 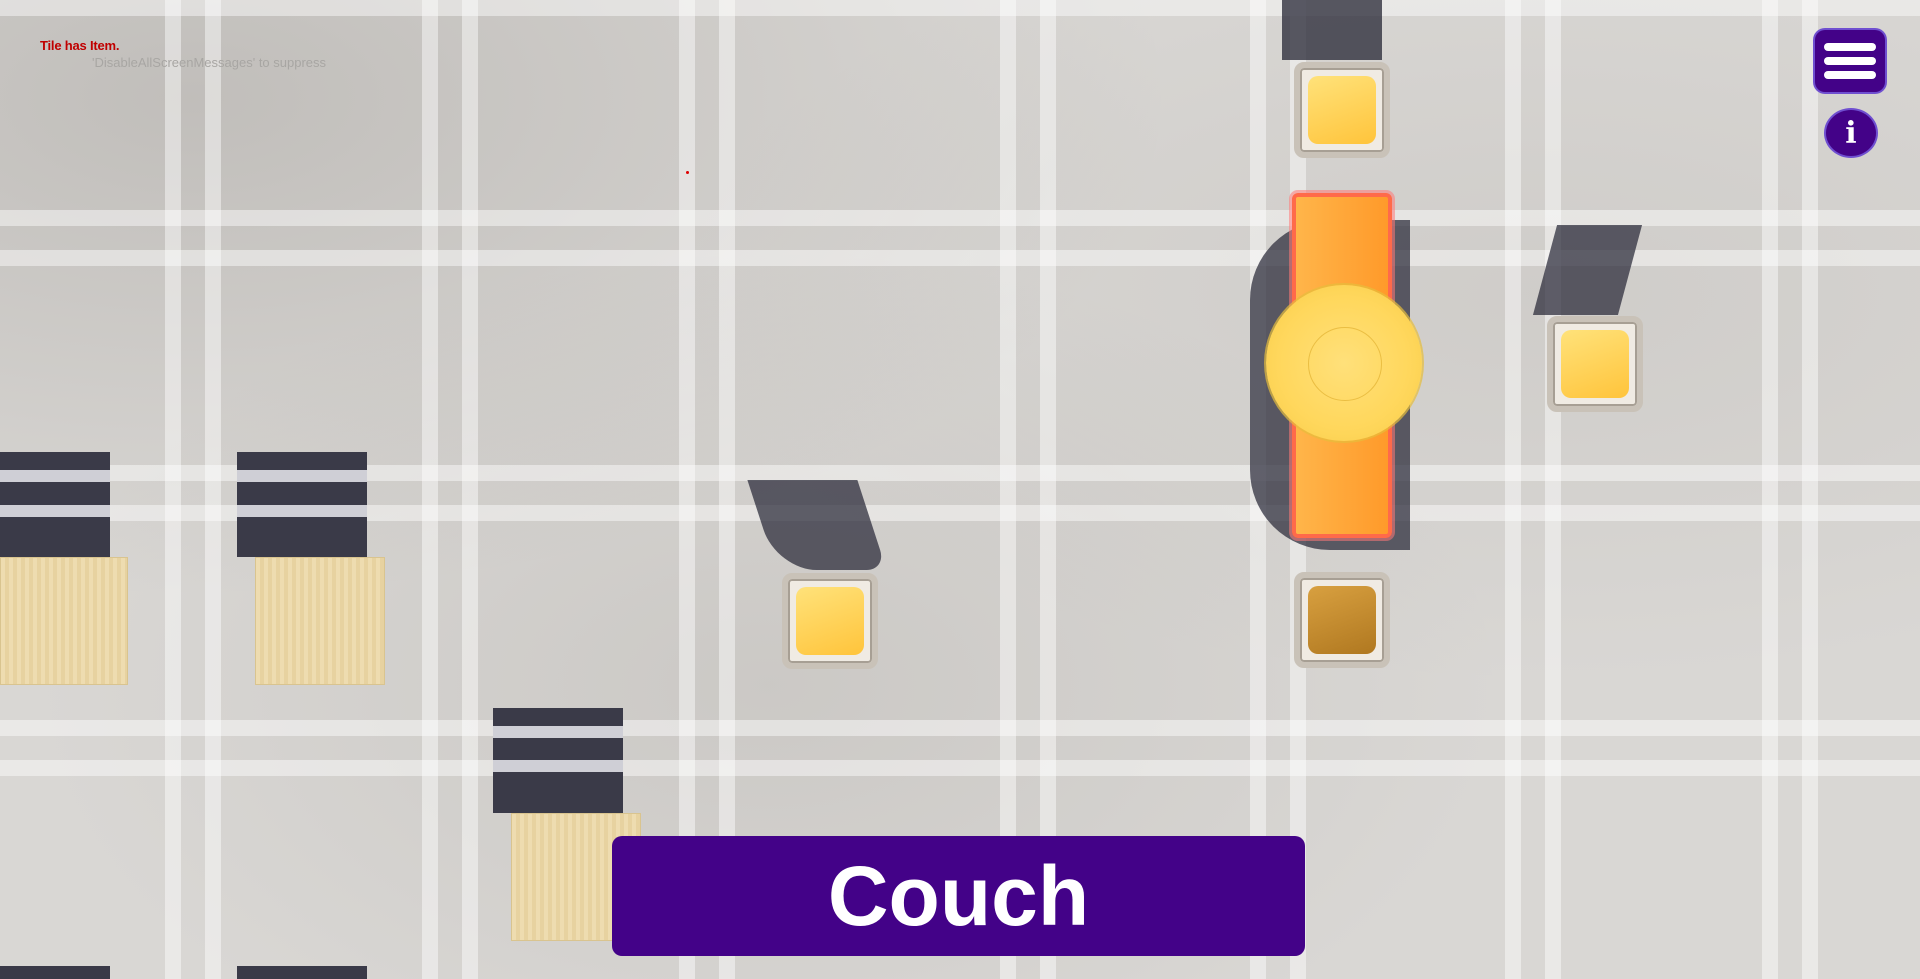 I want to click on cursor-dot, so click(x=687, y=172).